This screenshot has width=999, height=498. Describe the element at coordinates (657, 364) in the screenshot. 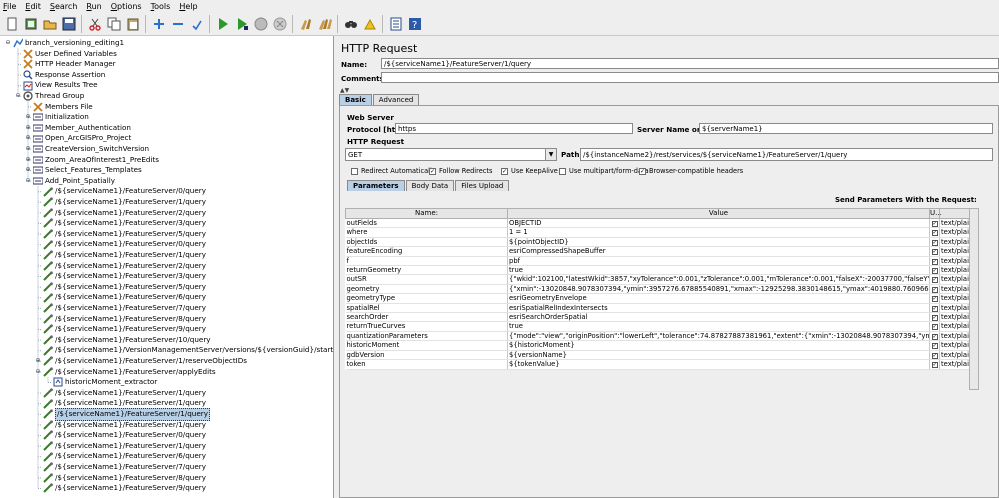

I see `table-row: token${tokenValue}✓text/plain` at that location.